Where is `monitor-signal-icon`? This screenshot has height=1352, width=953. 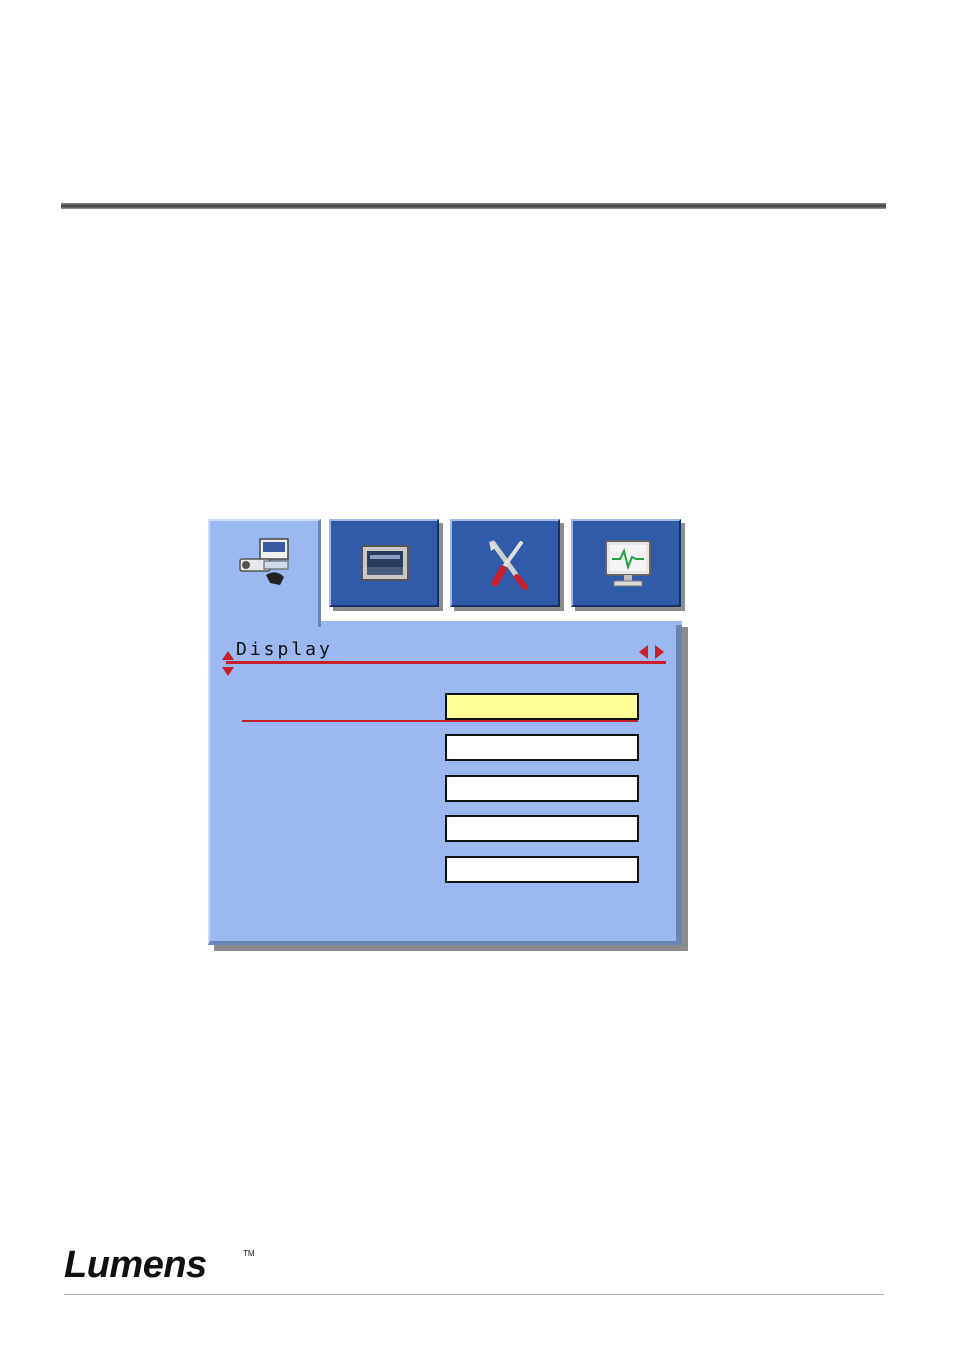
monitor-signal-icon is located at coordinates (628, 563).